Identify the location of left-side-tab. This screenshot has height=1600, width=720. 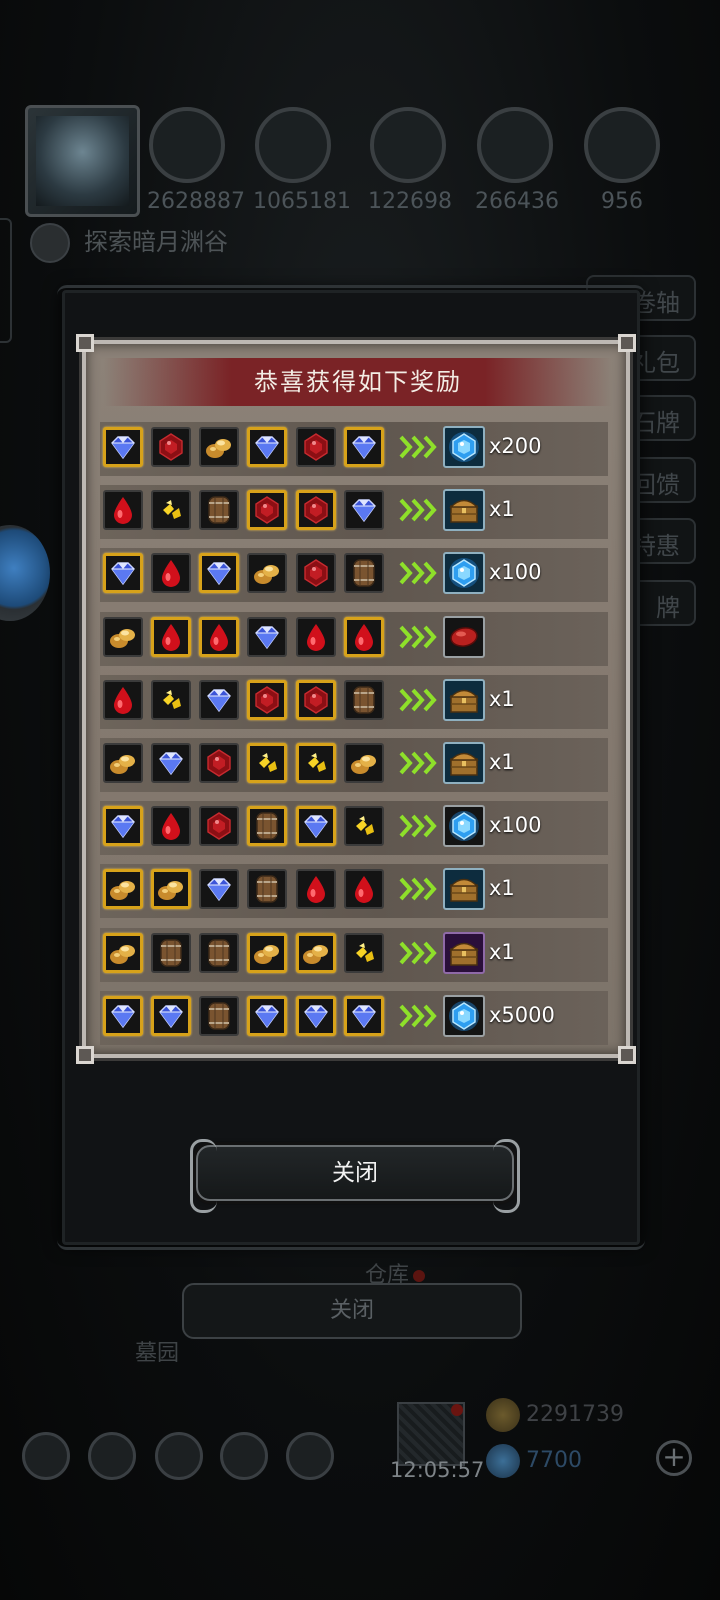
(6, 280).